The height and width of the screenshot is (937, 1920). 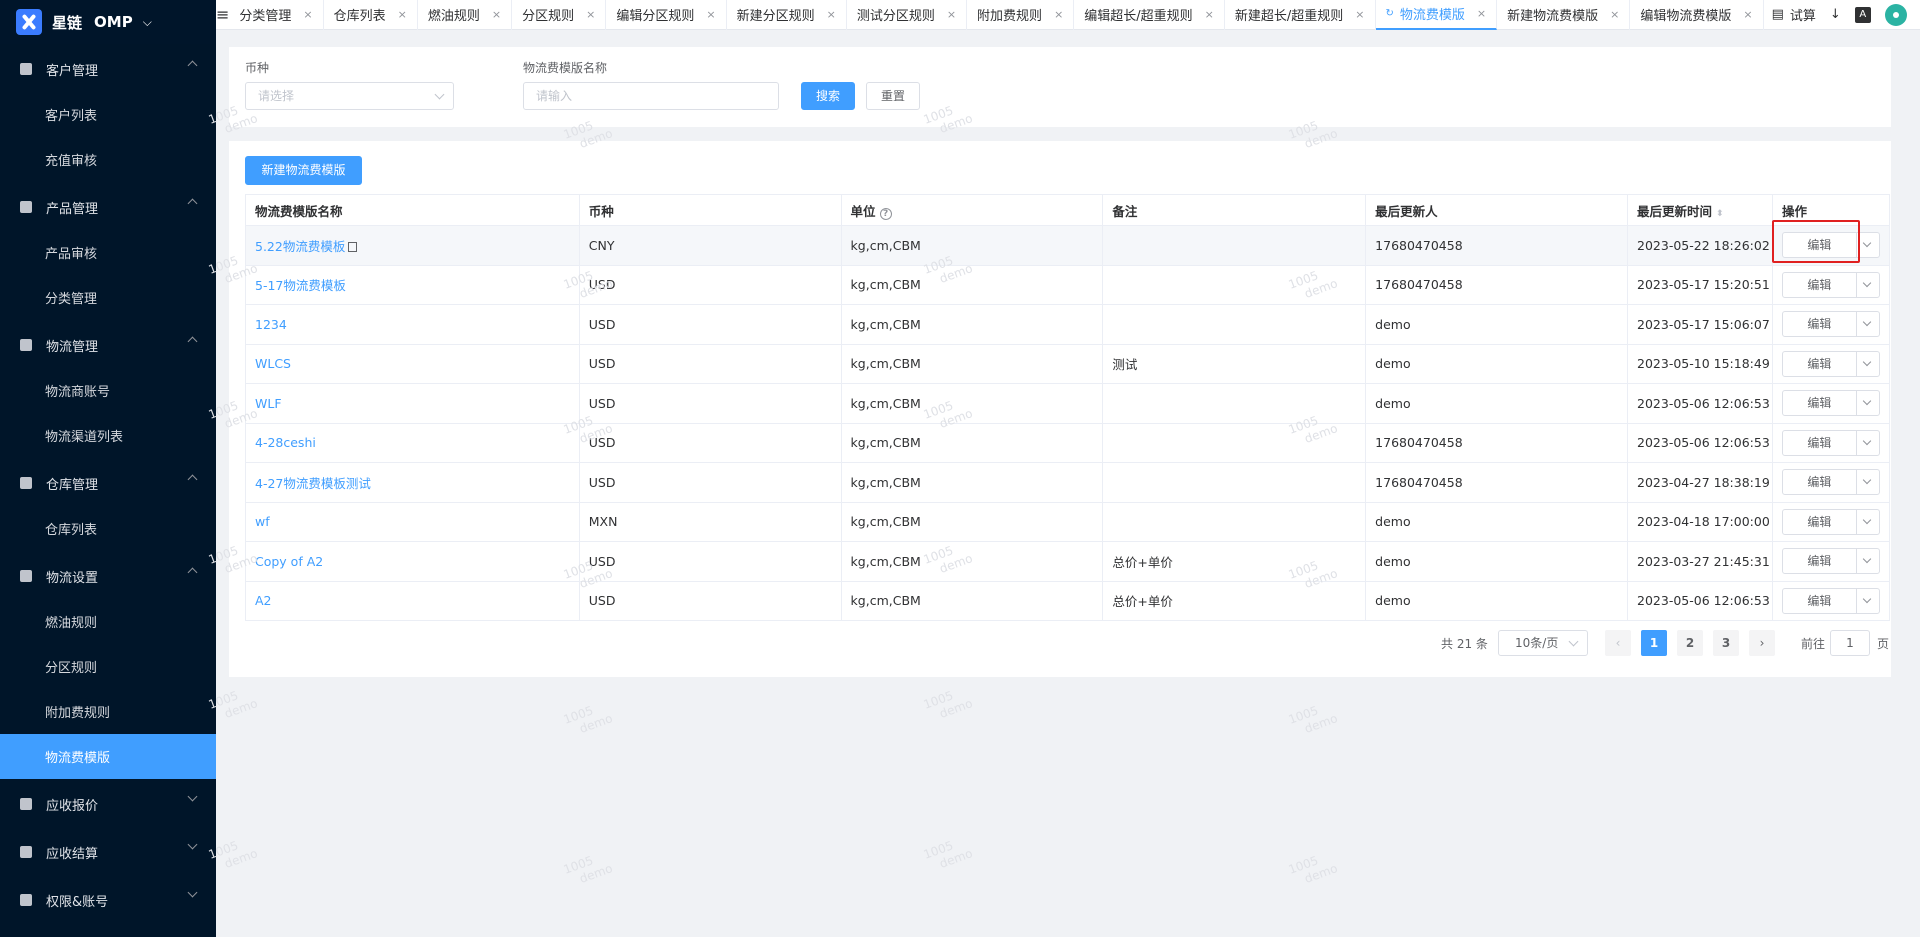 I want to click on page-button-3: 3, so click(x=1726, y=643).